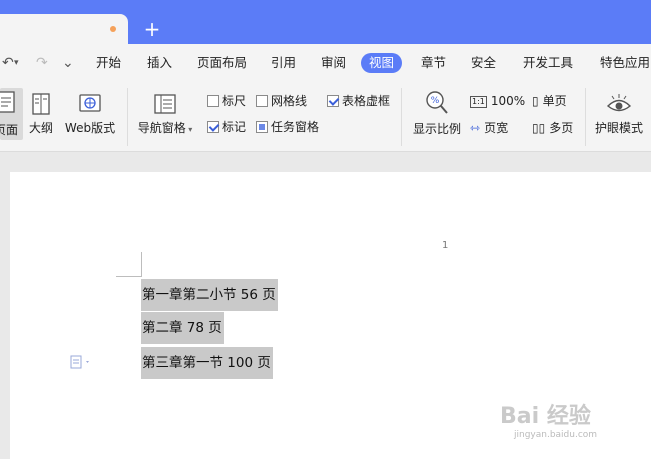 The width and height of the screenshot is (651, 459). Describe the element at coordinates (483, 63) in the screenshot. I see `menu-security: 安全` at that location.